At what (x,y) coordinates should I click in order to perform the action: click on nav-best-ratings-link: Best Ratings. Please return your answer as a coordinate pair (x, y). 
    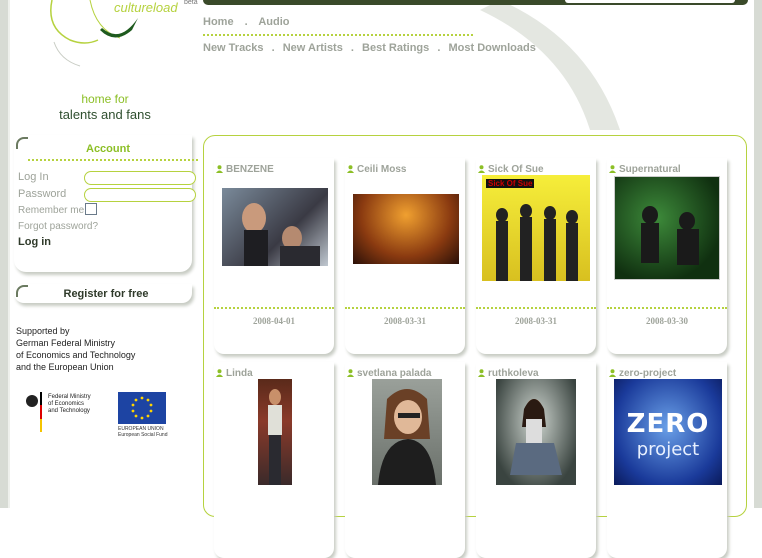
    Looking at the image, I should click on (395, 48).